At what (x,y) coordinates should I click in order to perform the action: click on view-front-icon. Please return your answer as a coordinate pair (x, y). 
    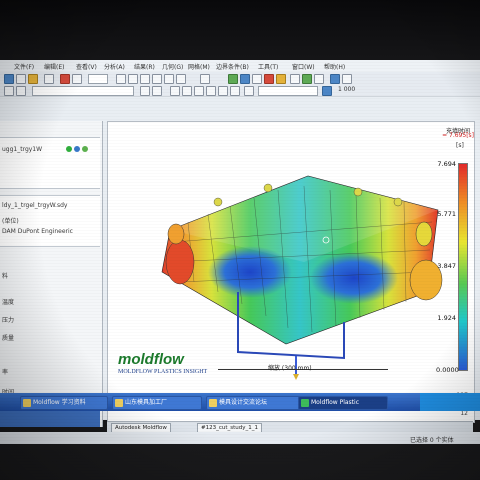
    Looking at the image, I should click on (257, 79).